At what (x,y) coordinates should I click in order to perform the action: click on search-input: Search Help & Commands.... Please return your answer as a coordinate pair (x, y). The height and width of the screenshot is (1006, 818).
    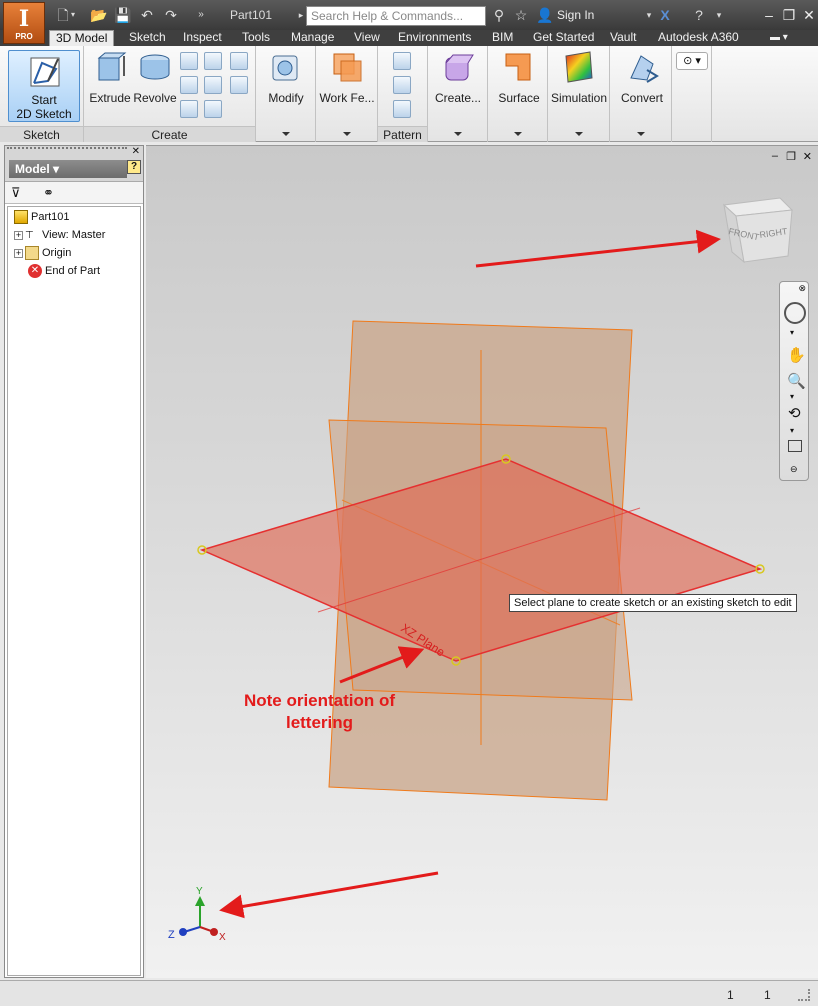
    Looking at the image, I should click on (396, 16).